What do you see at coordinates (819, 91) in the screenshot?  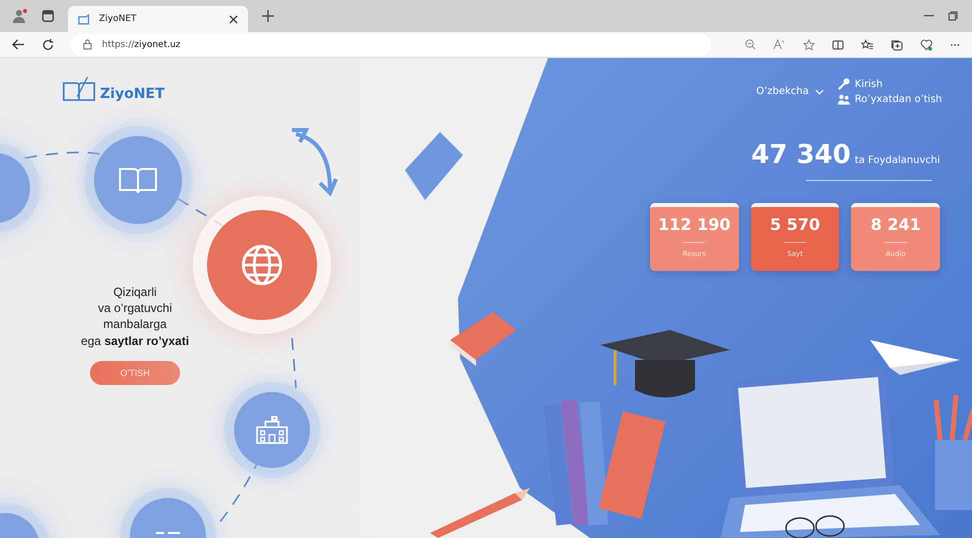 I see `chevron-down-icon` at bounding box center [819, 91].